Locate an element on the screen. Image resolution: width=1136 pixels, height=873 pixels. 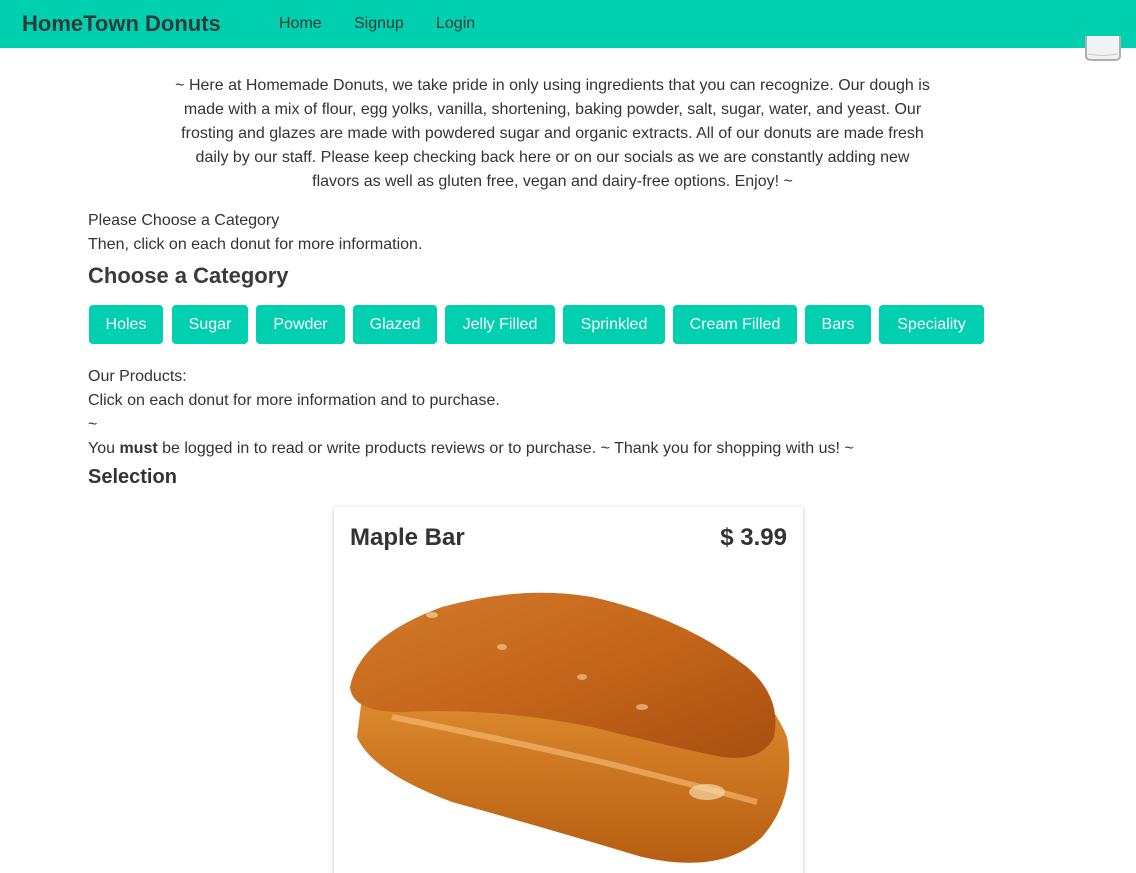
product-name: Maple Bar is located at coordinates (407, 537).